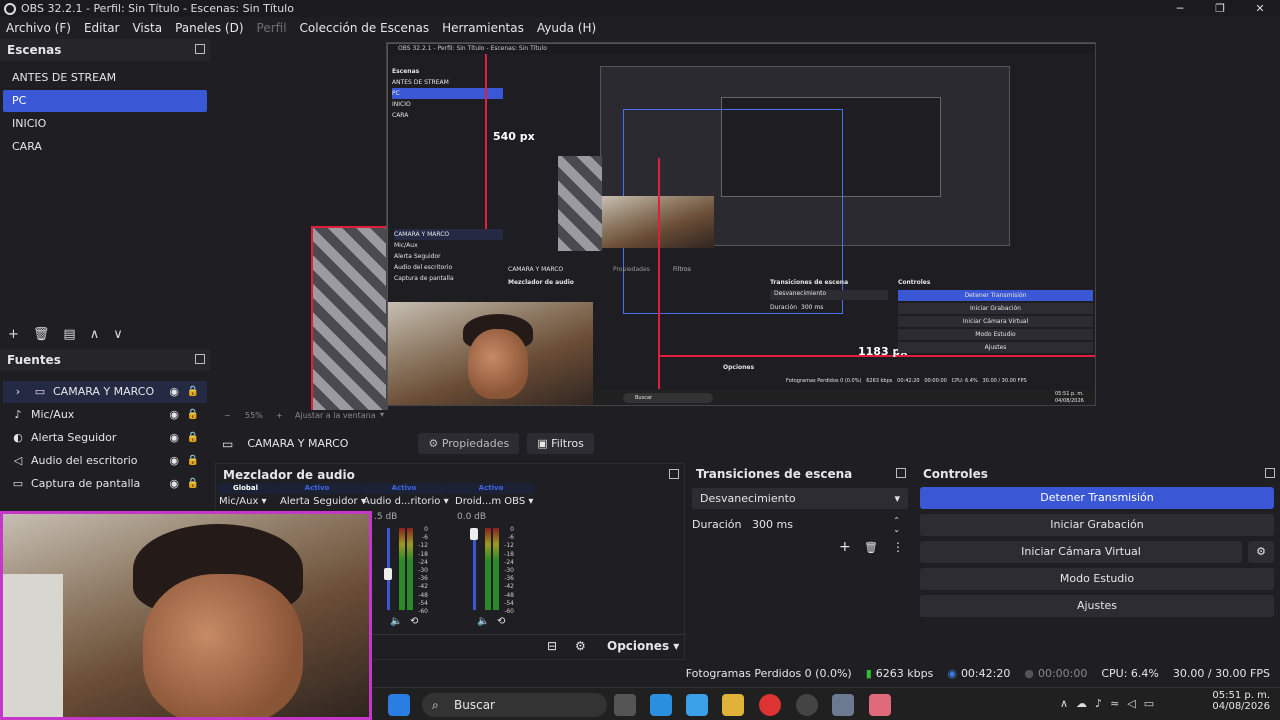 This screenshot has height=720, width=1280. Describe the element at coordinates (40, 391) in the screenshot. I see `folder-icon: ▭` at that location.